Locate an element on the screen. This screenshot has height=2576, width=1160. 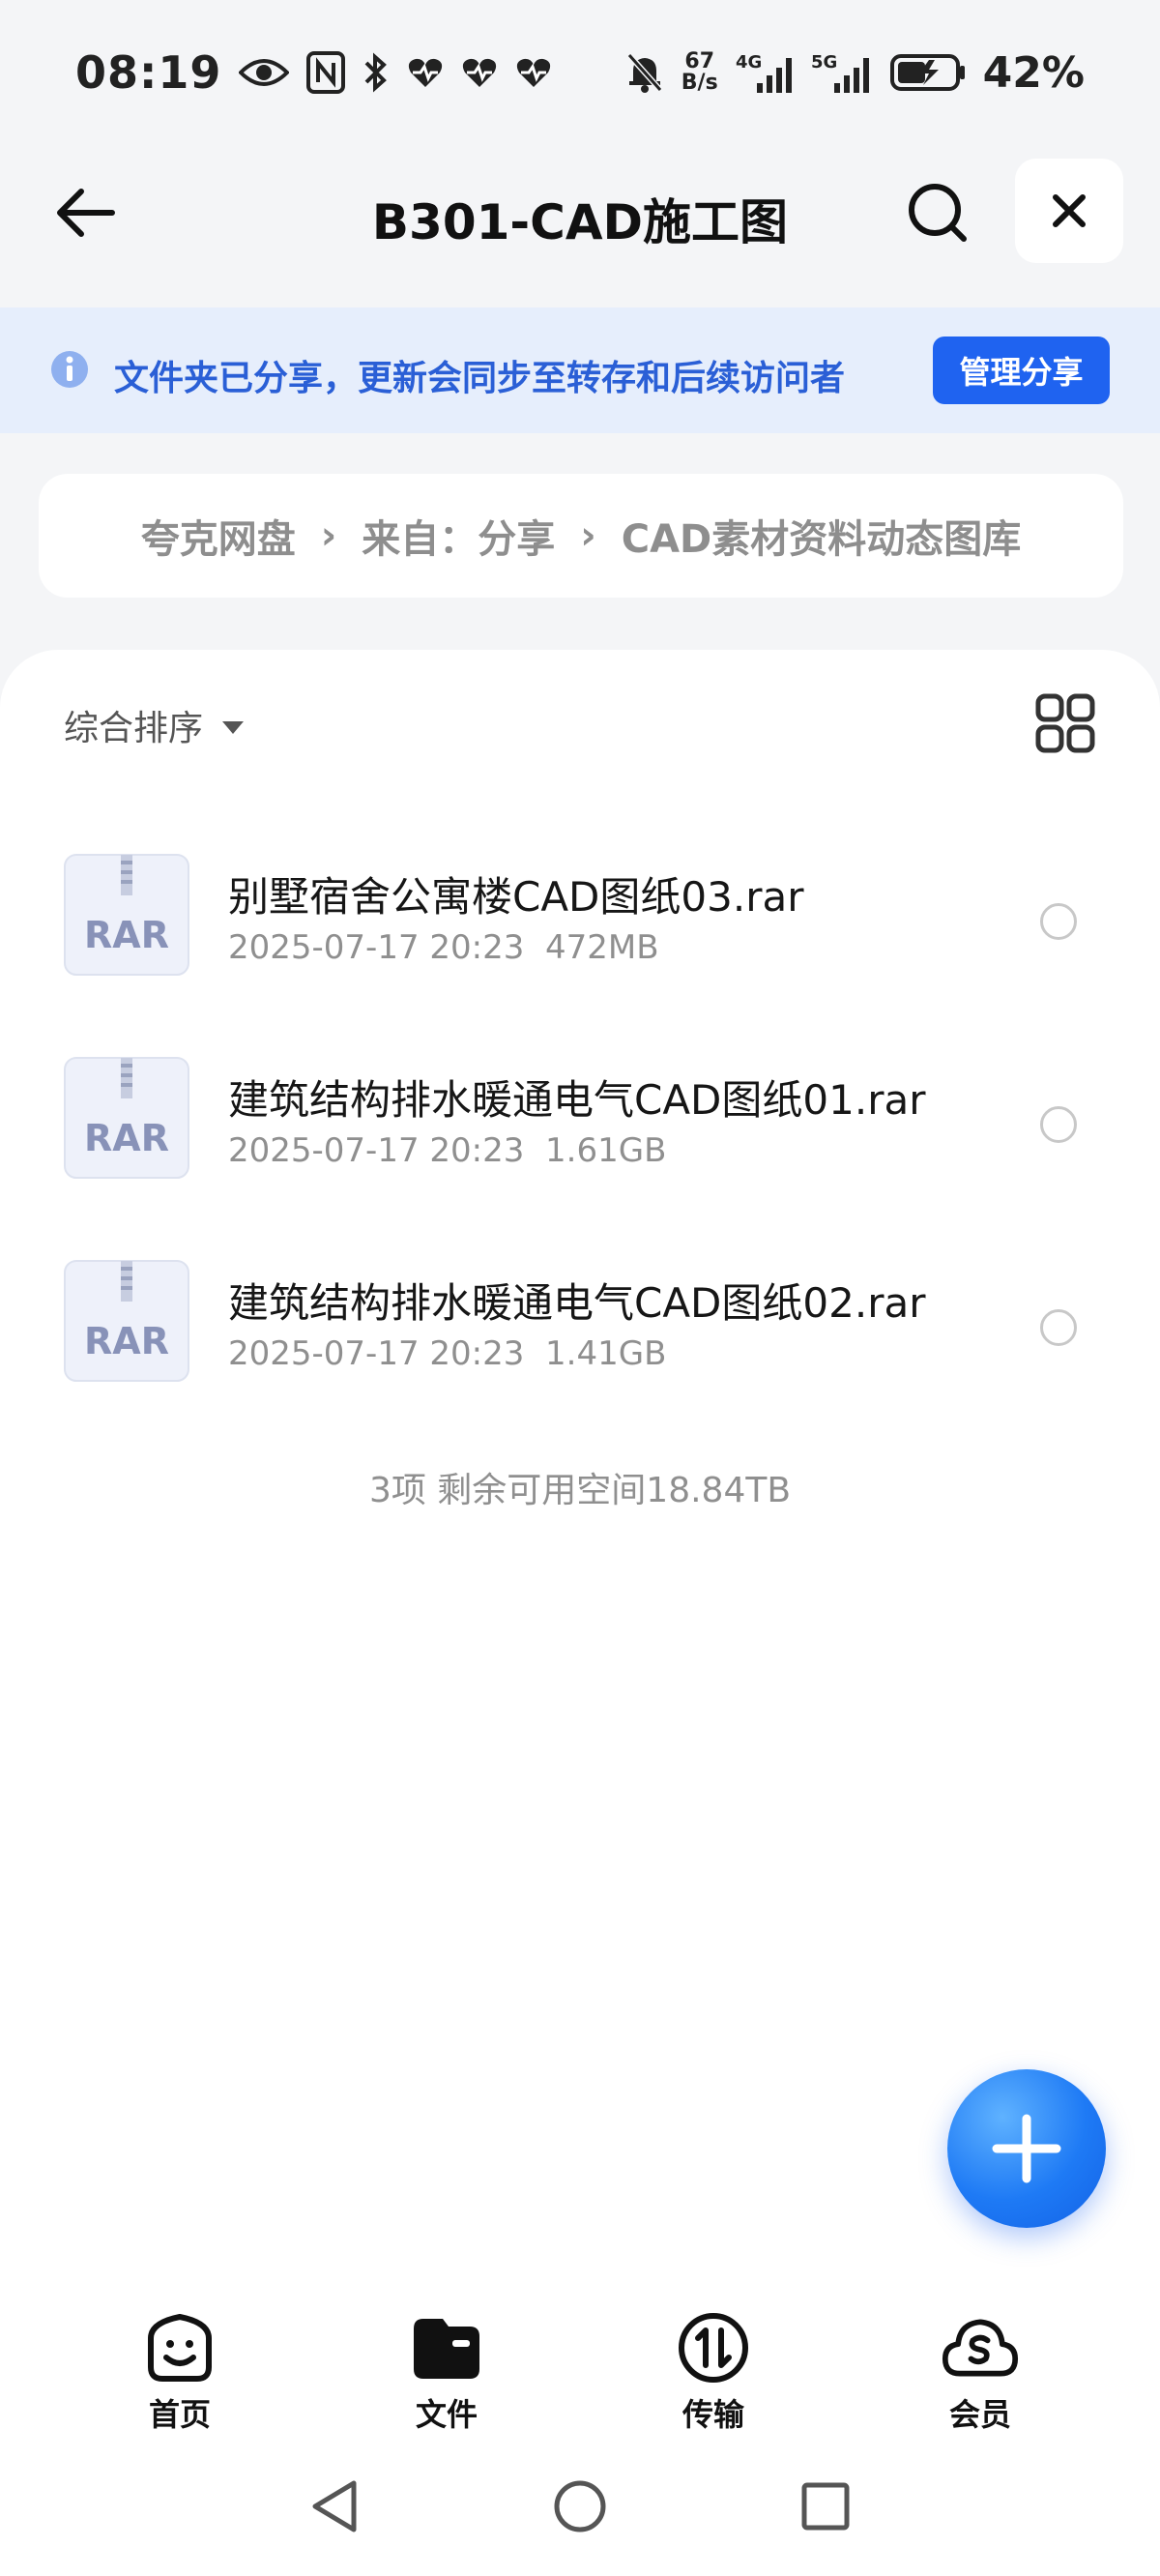
system-nav-bar is located at coordinates (580, 2507).